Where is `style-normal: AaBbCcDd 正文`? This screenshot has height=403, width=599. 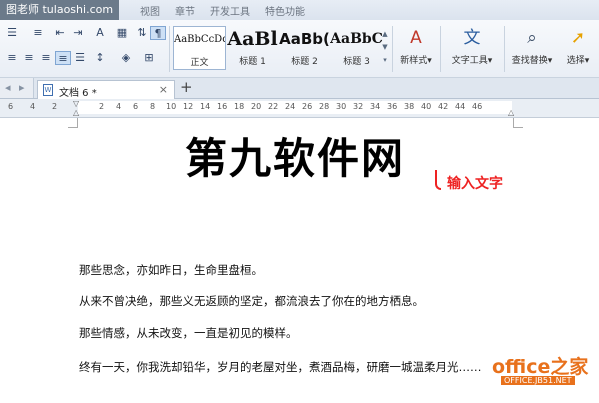 style-normal: AaBbCcDd 正文 is located at coordinates (199, 48).